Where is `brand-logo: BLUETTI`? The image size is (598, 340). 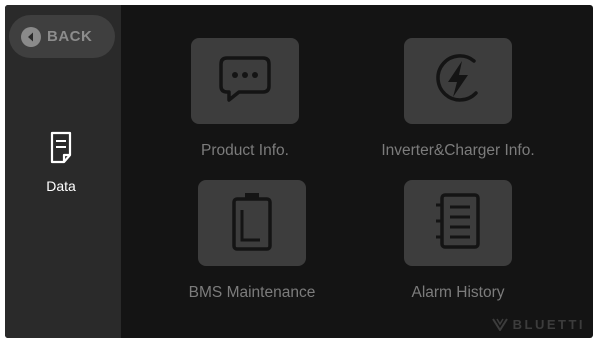 brand-logo: BLUETTI is located at coordinates (538, 324).